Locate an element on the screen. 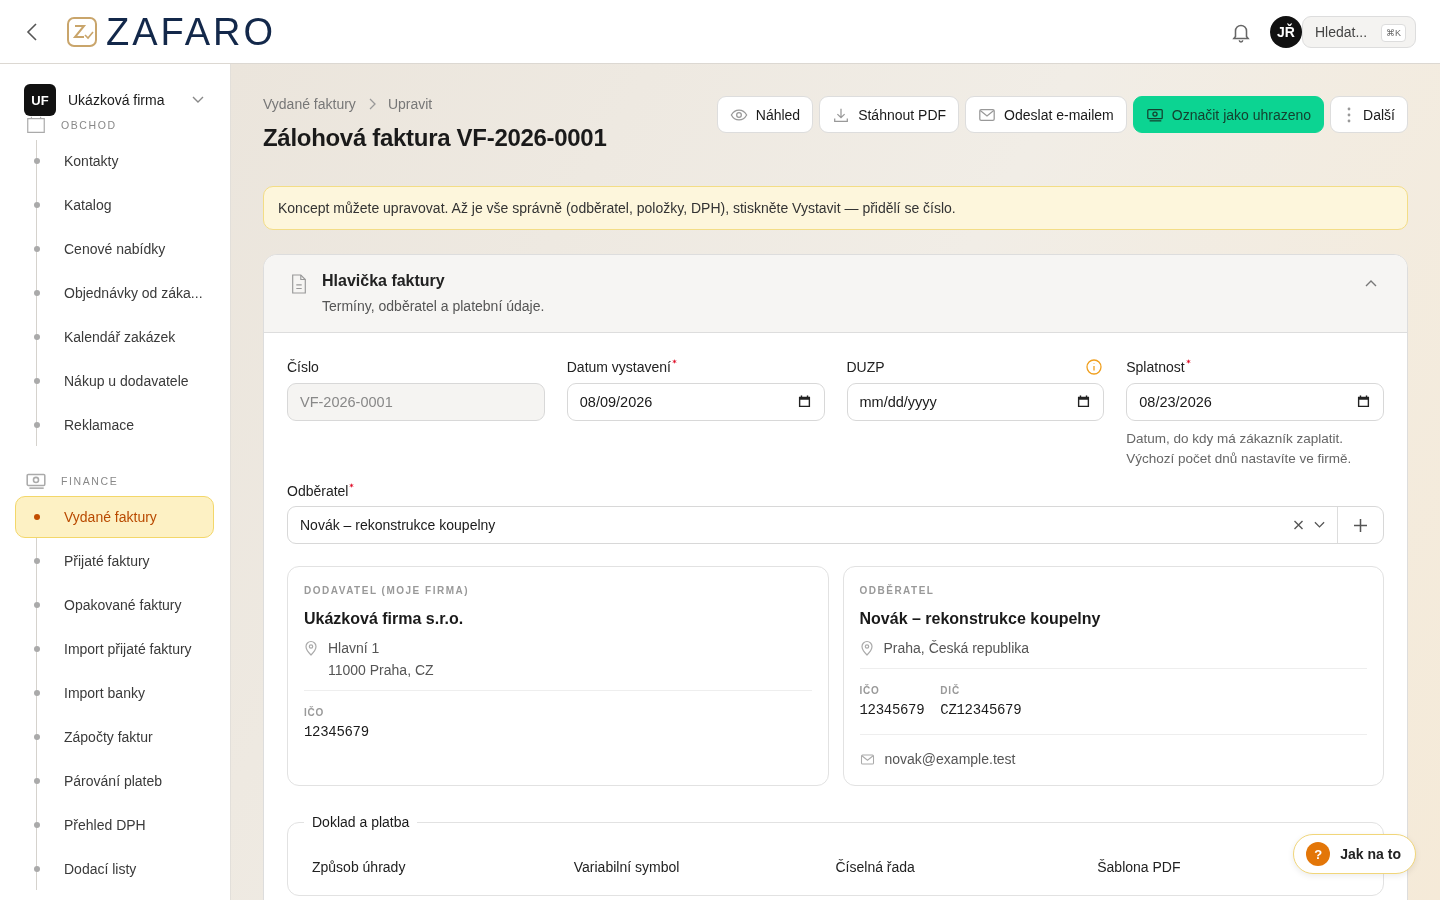  nav-item: Nákup u dodavatele is located at coordinates (114, 381).